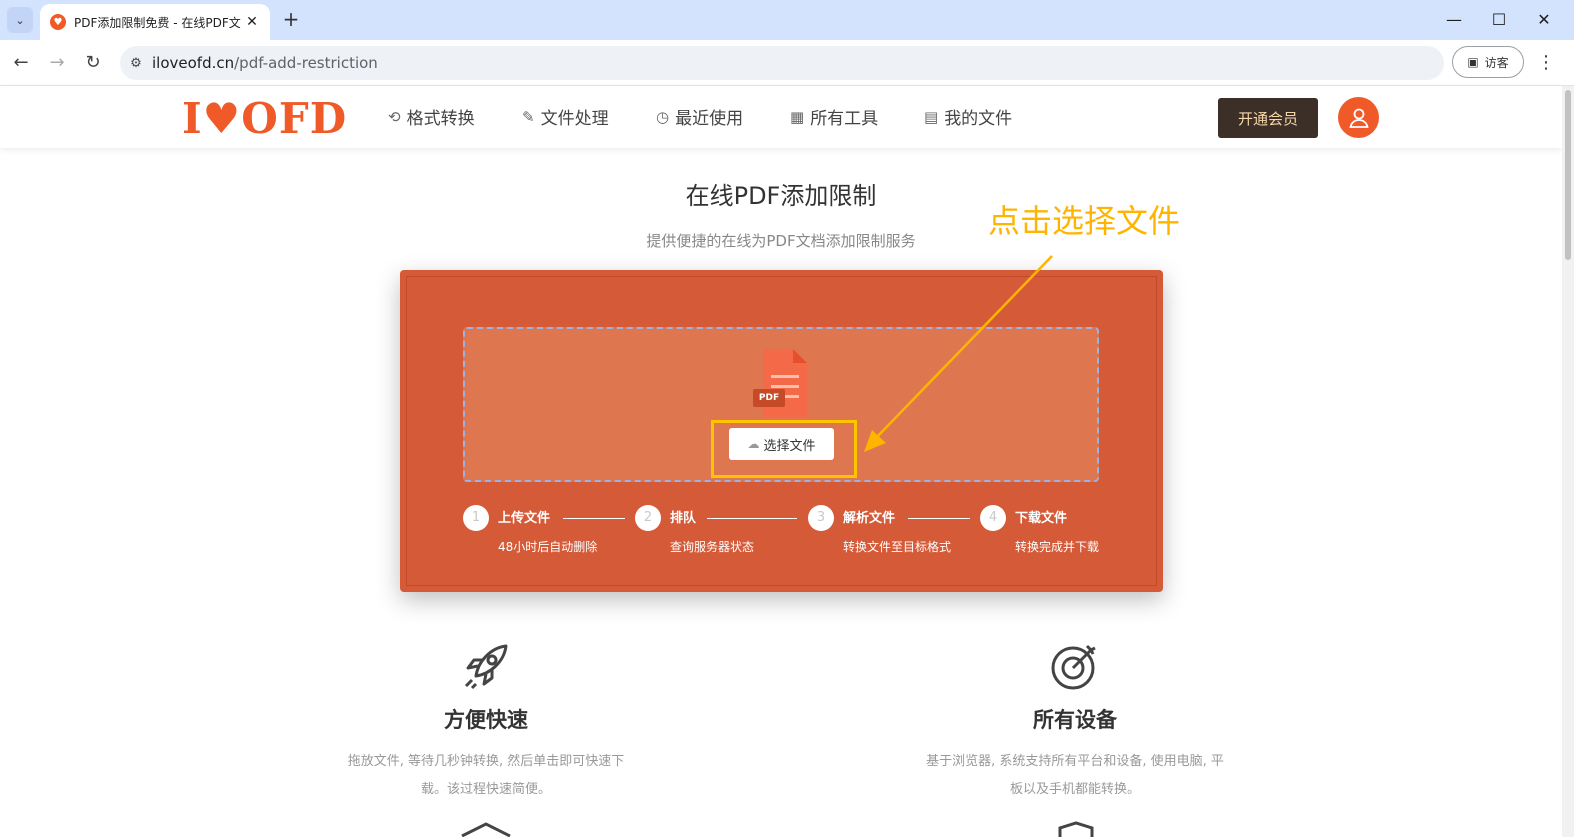 The height and width of the screenshot is (837, 1574). What do you see at coordinates (1073, 667) in the screenshot?
I see `target-icon` at bounding box center [1073, 667].